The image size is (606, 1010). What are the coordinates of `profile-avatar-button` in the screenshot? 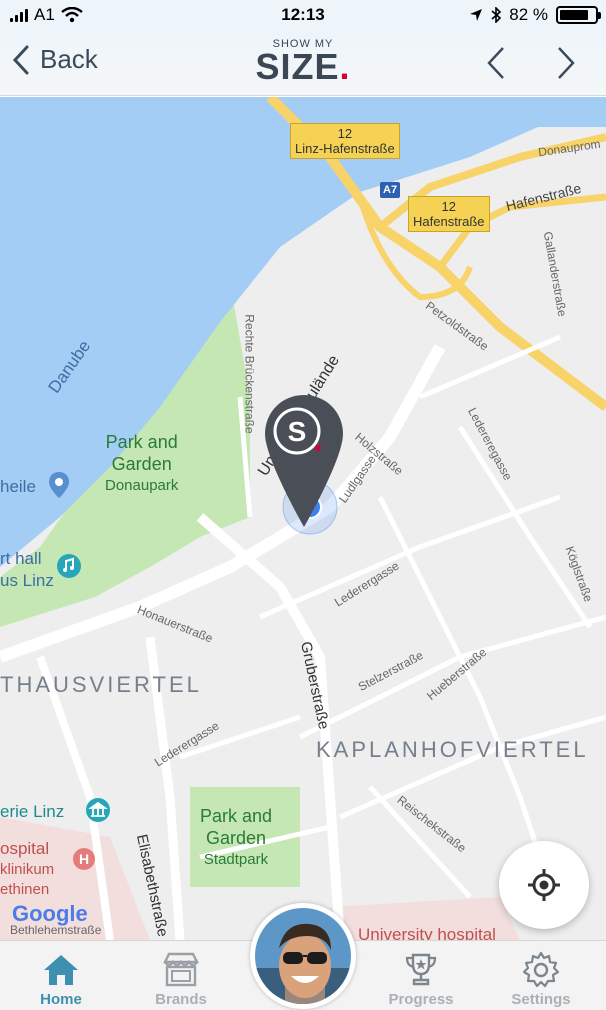 It's located at (303, 956).